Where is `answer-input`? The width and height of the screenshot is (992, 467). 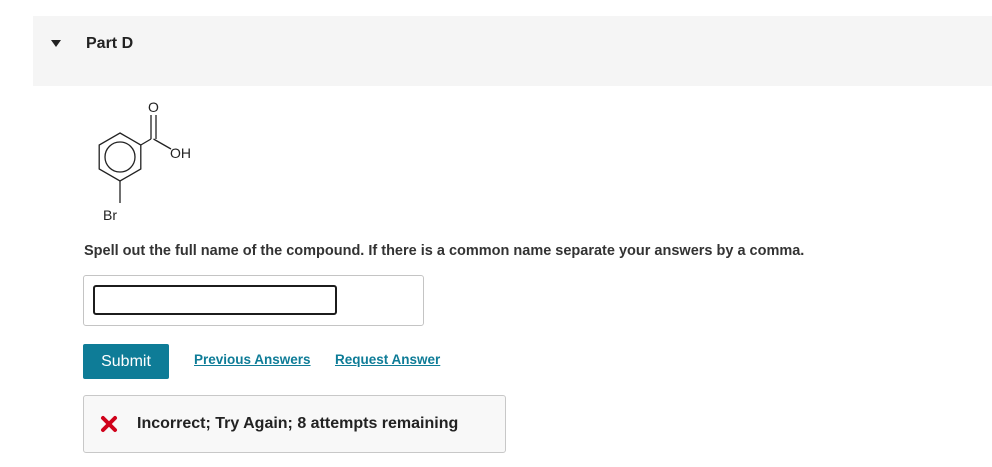 answer-input is located at coordinates (215, 300).